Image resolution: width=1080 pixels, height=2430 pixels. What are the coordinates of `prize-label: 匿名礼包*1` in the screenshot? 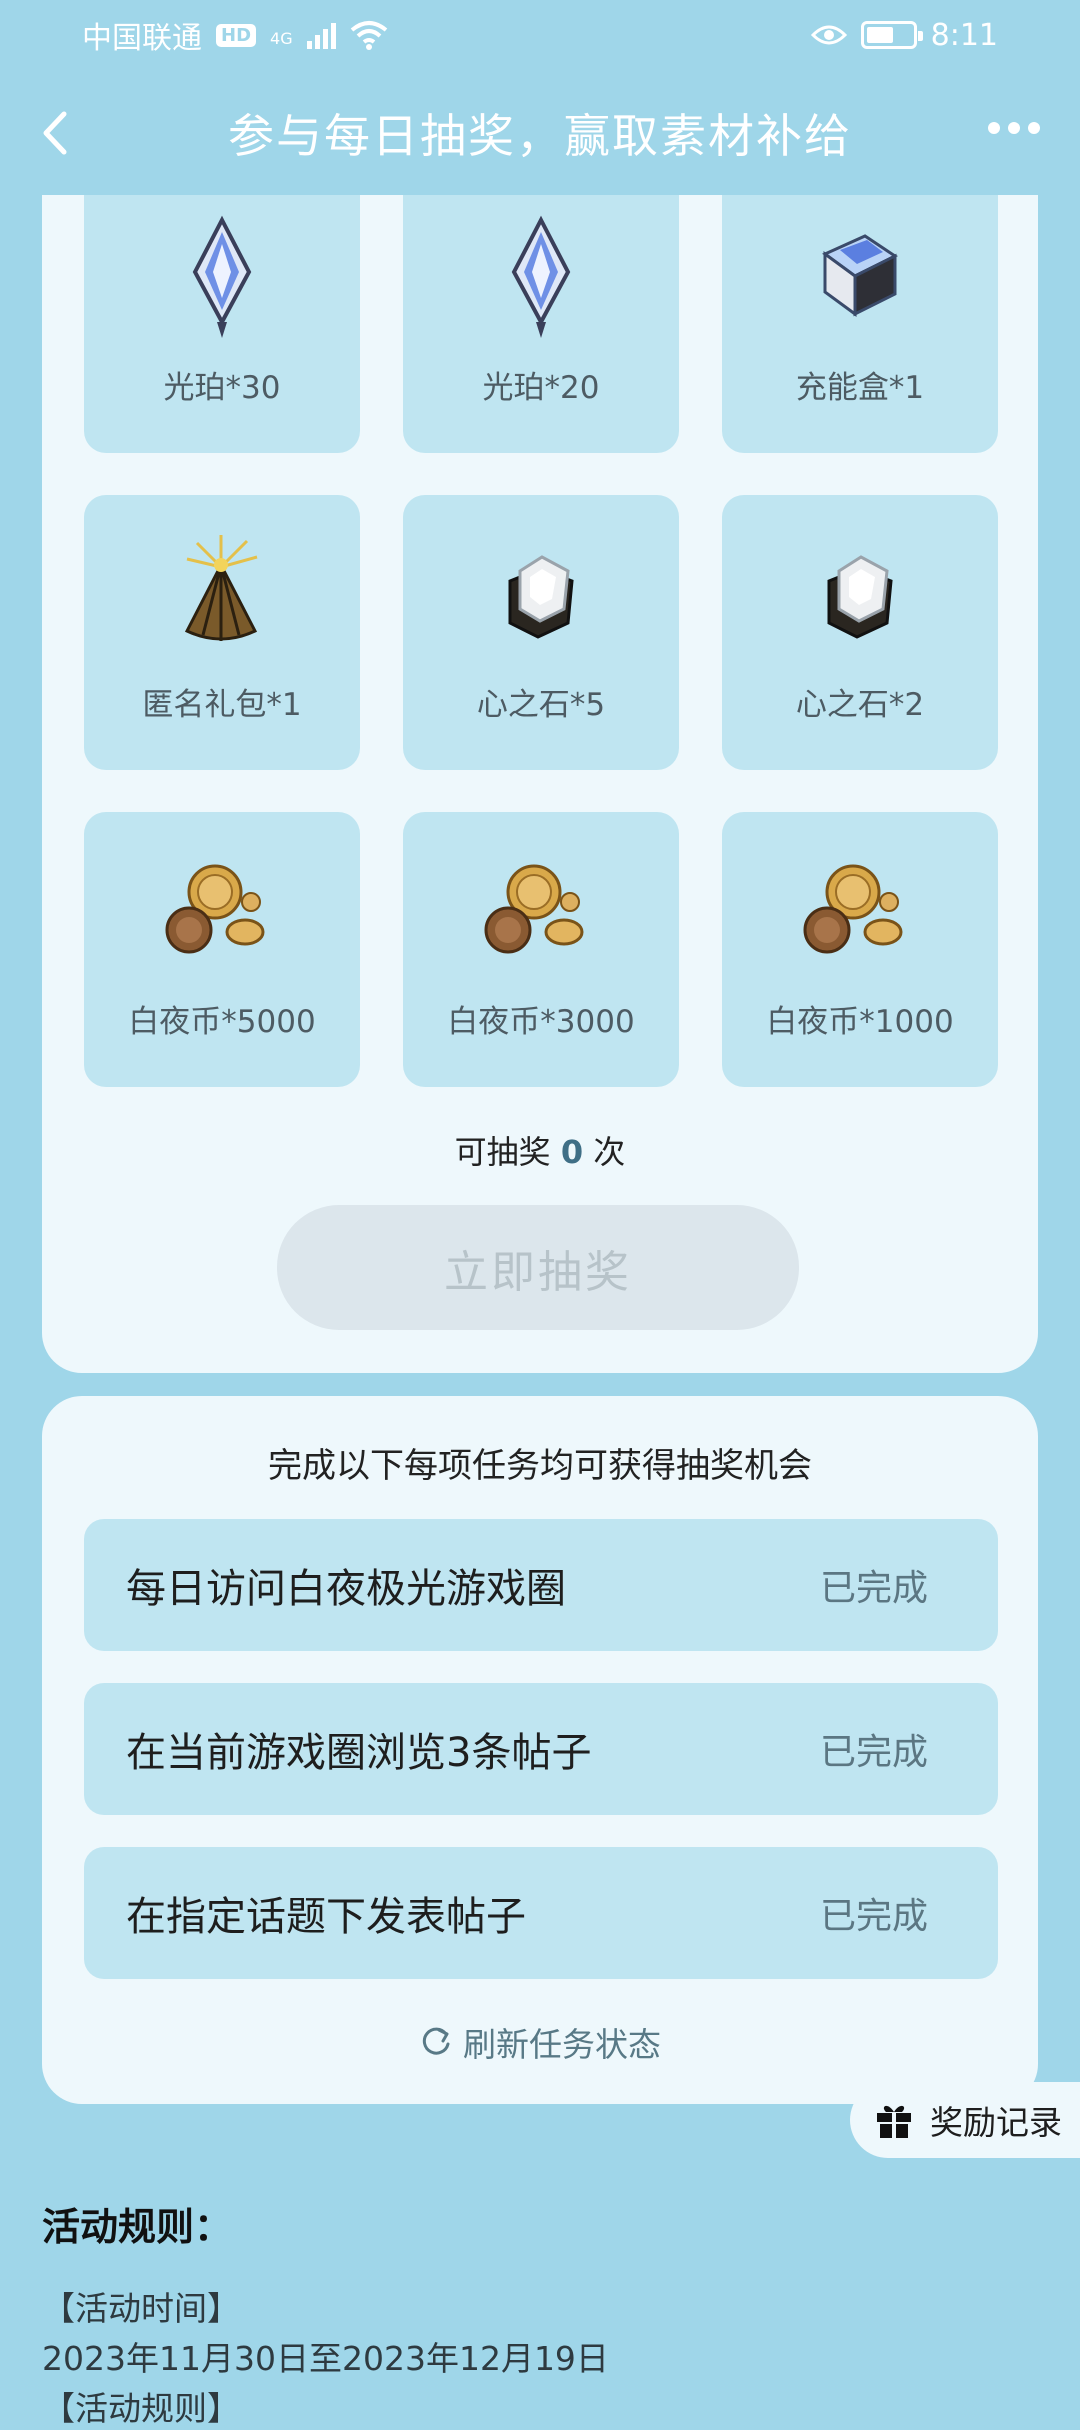 It's located at (222, 705).